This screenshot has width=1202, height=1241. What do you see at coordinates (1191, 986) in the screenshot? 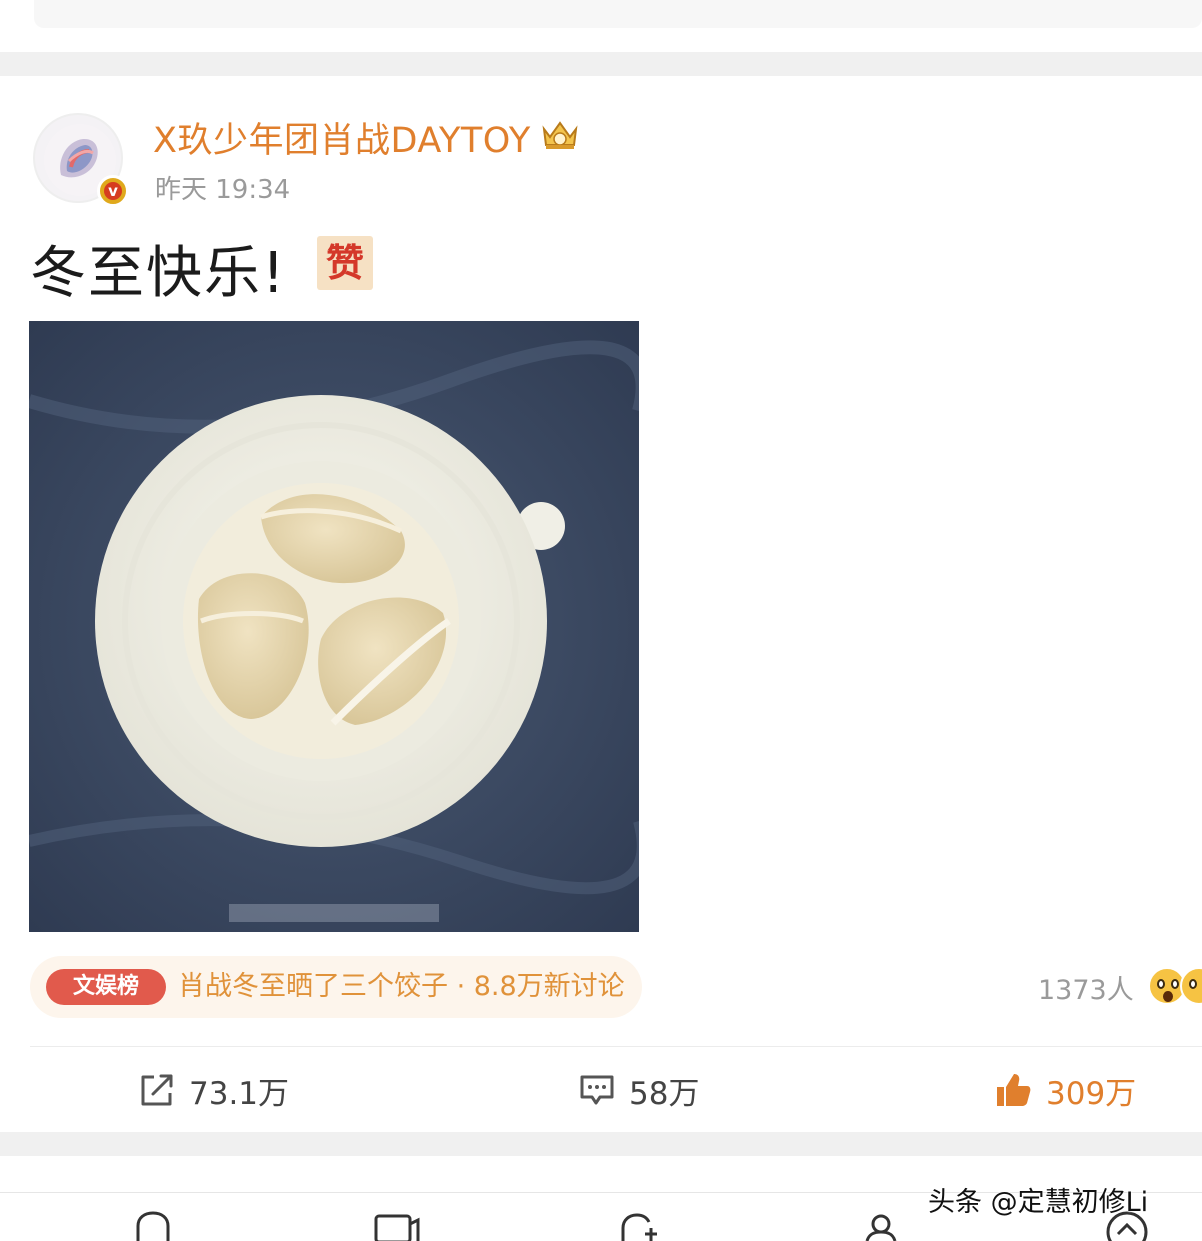
I see `grinning-face-icon` at bounding box center [1191, 986].